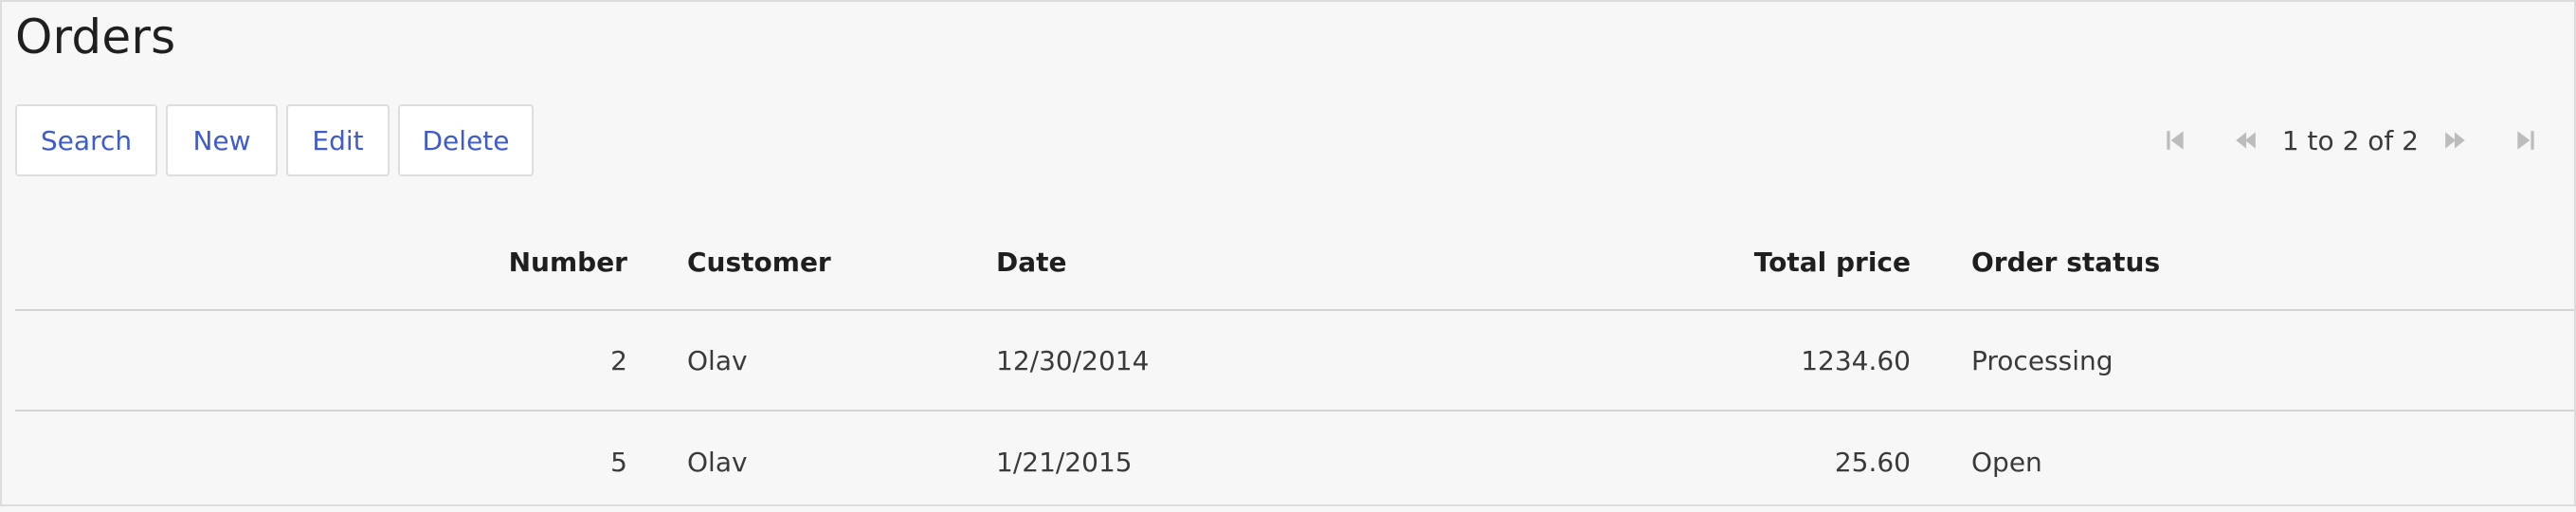 The height and width of the screenshot is (512, 2576). I want to click on toolbar: Search New Edit Delete, so click(274, 140).